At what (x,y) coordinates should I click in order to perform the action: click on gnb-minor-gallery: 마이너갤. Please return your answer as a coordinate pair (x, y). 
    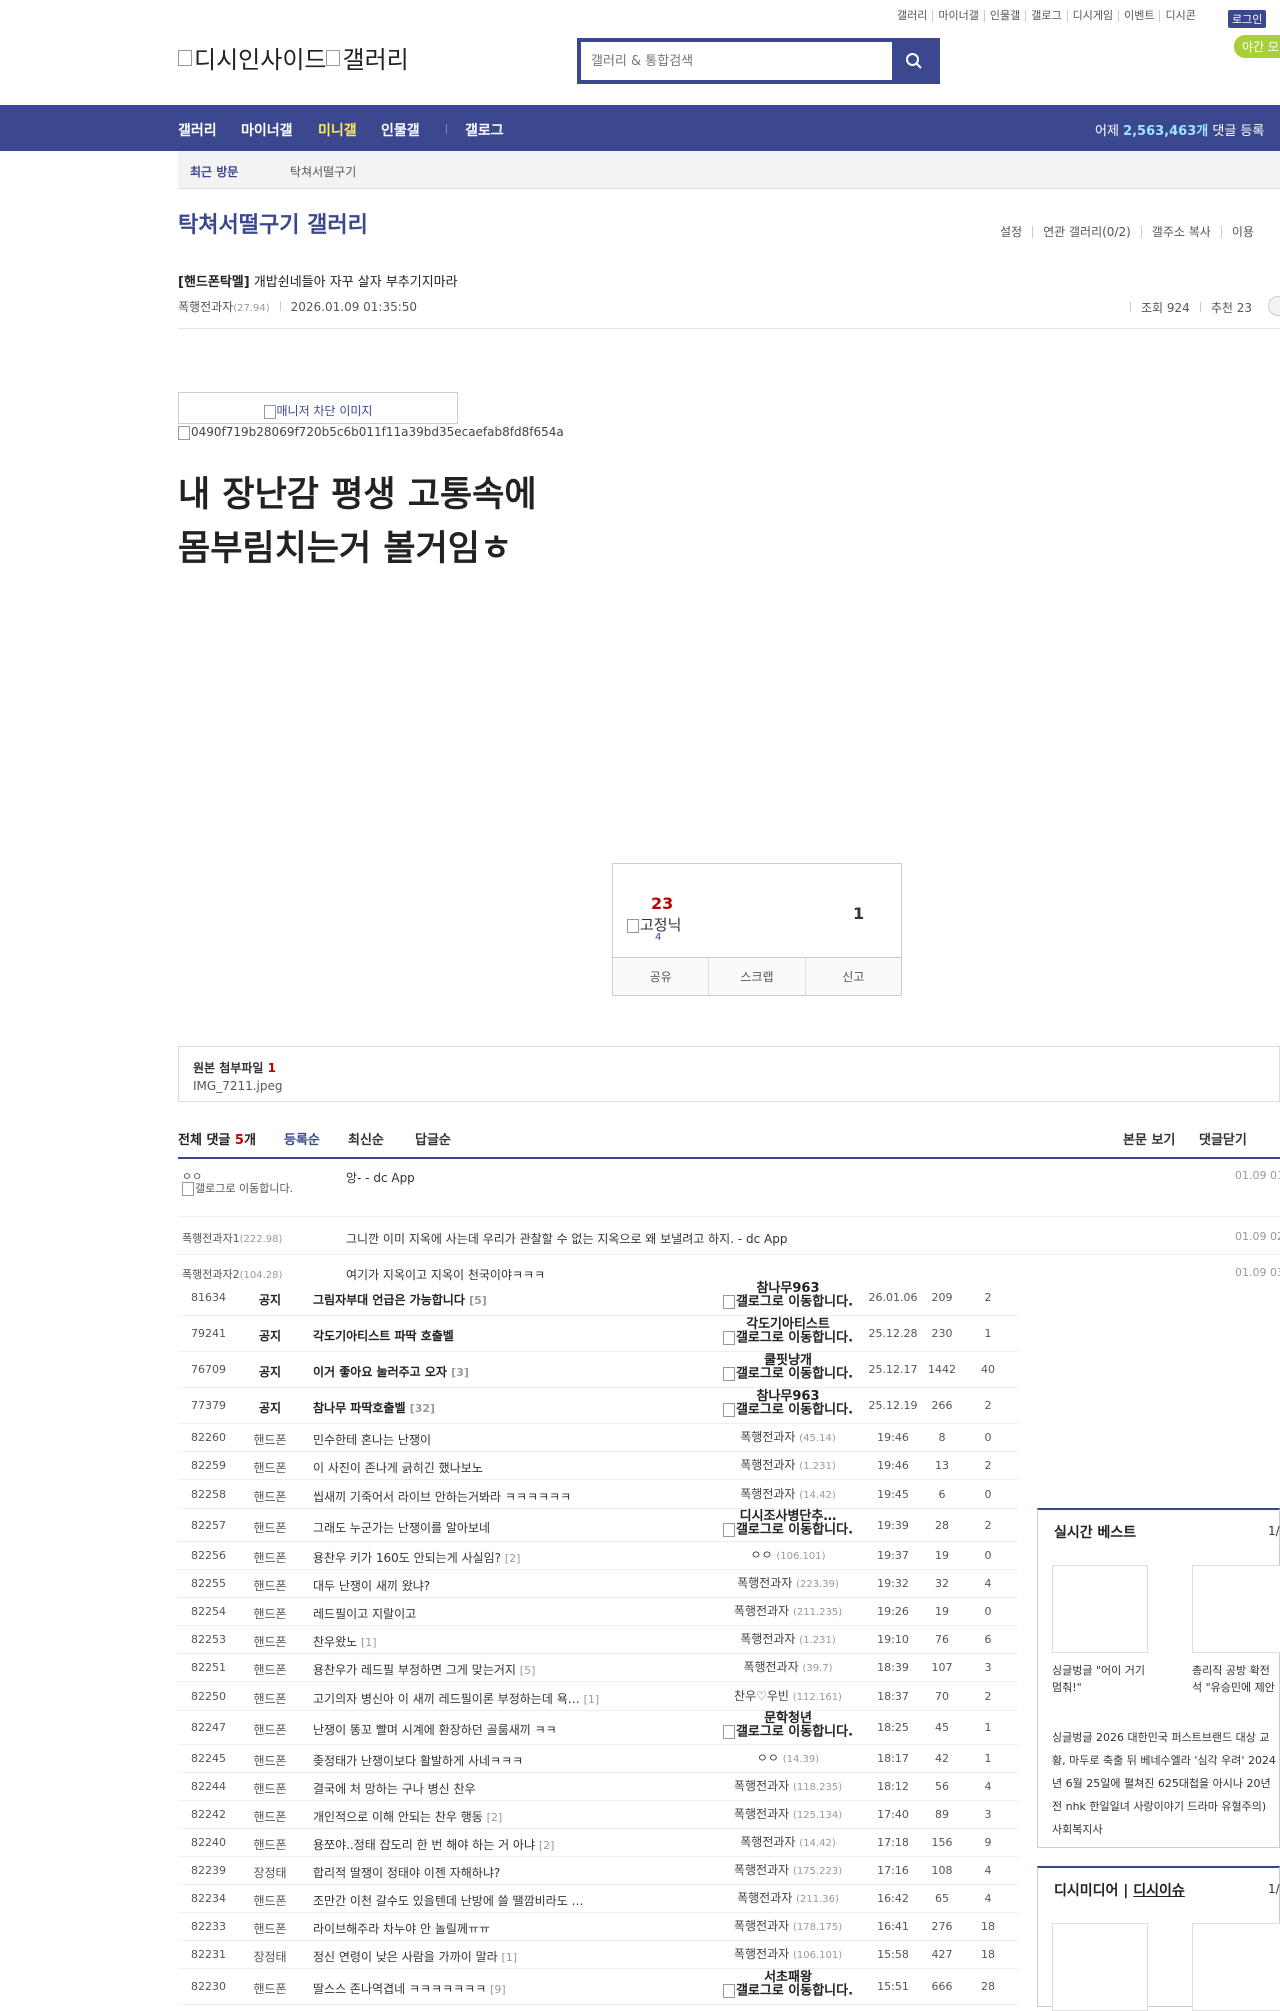
    Looking at the image, I should click on (267, 130).